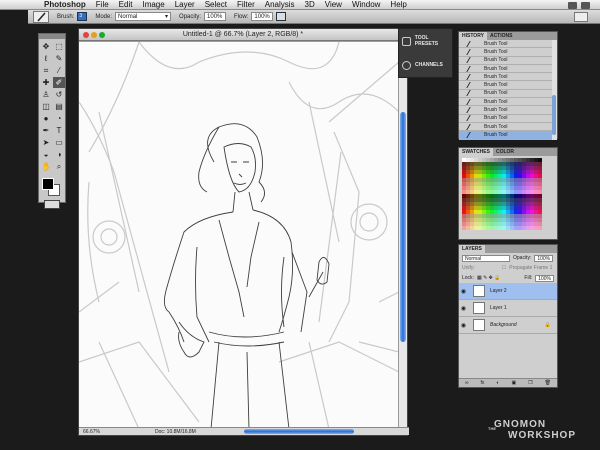  I want to click on 3d-rotate-tool-icon: ◒, so click(46, 154).